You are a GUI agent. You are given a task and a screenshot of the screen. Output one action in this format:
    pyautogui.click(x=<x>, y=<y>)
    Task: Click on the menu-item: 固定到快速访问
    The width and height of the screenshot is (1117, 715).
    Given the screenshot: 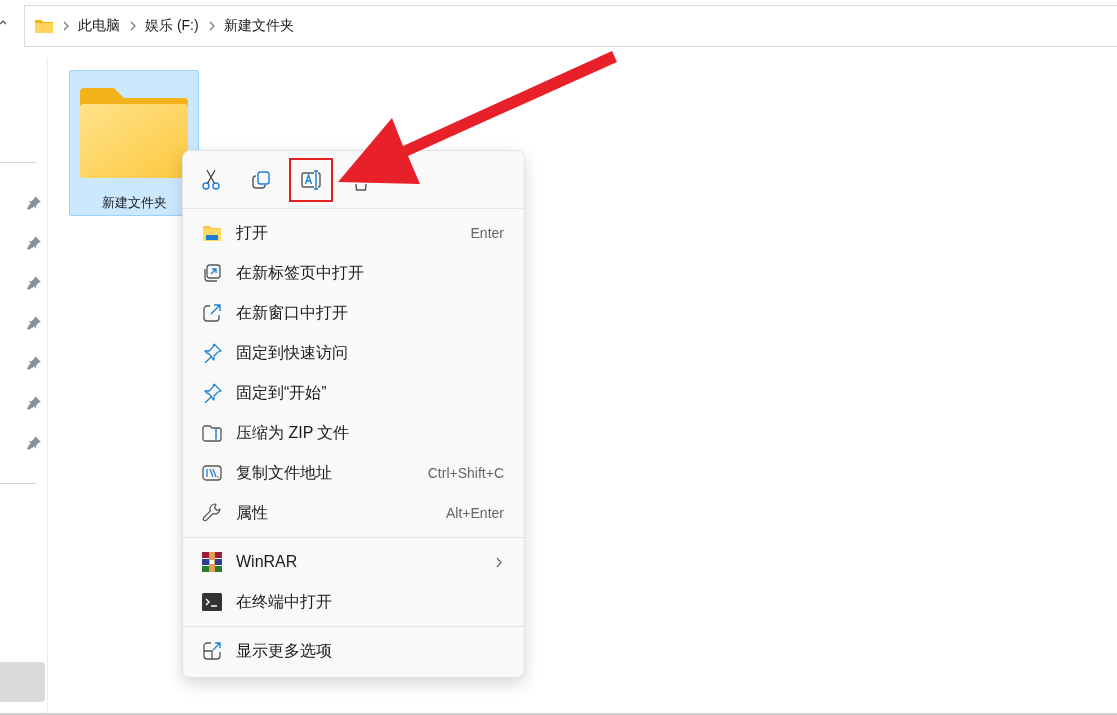 What is the action you would take?
    pyautogui.click(x=353, y=353)
    